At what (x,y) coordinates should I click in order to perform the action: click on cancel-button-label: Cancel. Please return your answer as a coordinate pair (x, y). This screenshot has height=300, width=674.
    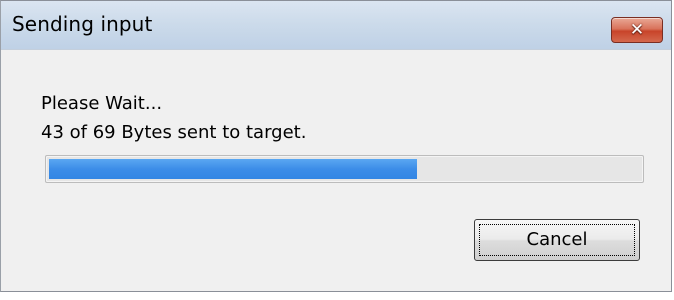
    Looking at the image, I should click on (557, 239).